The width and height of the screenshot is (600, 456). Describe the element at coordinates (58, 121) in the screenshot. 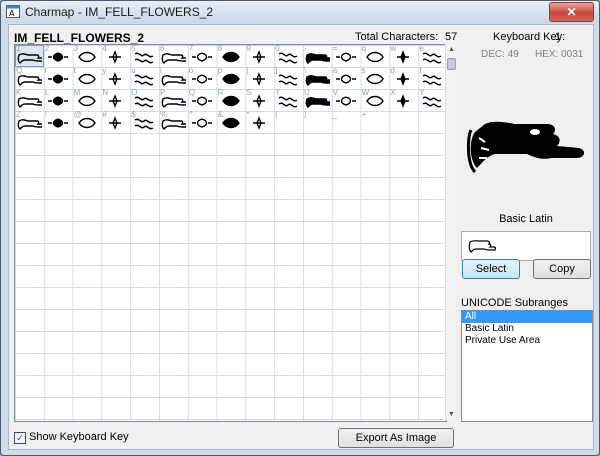

I see `char-cell: !` at that location.